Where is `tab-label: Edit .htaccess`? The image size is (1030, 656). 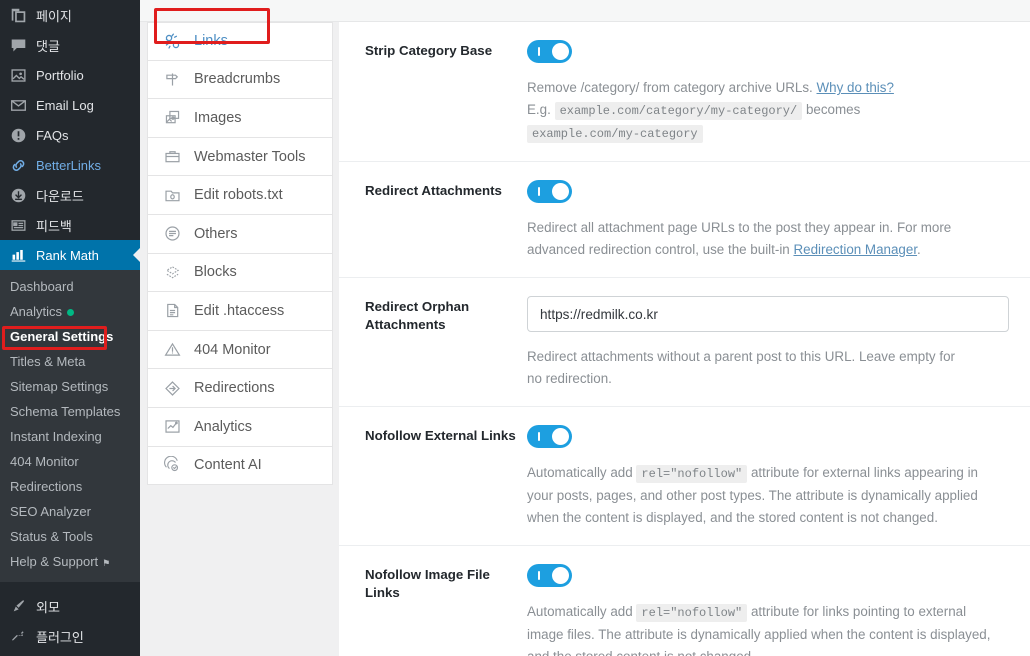
tab-label: Edit .htaccess is located at coordinates (239, 310).